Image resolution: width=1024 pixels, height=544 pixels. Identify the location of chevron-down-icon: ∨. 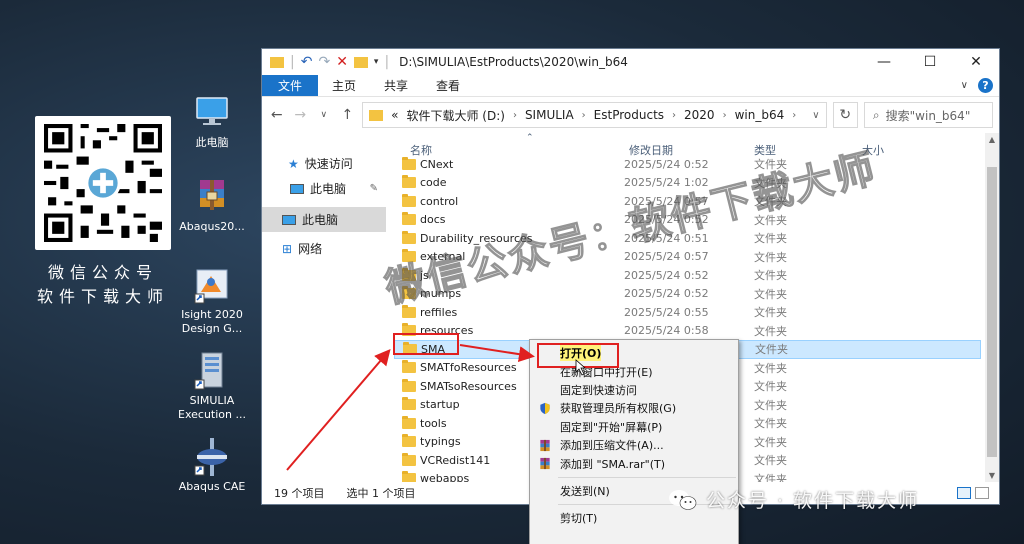
(815, 115).